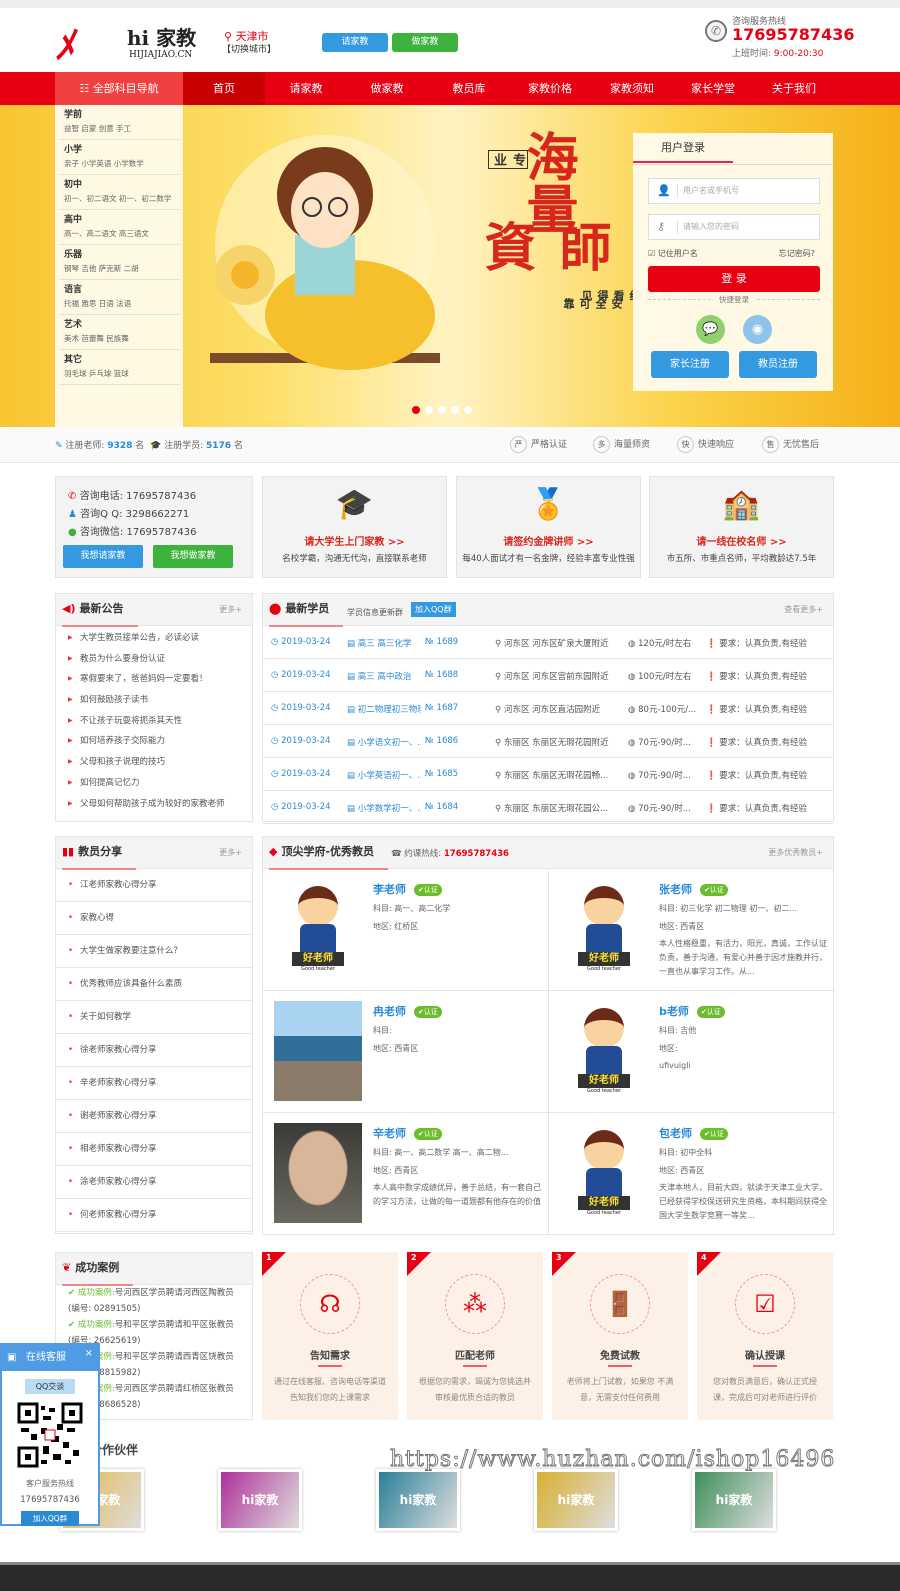 The image size is (900, 1591). What do you see at coordinates (119, 88) in the screenshot?
I see `all-subjects-nav: ☷ 全部科目导航` at bounding box center [119, 88].